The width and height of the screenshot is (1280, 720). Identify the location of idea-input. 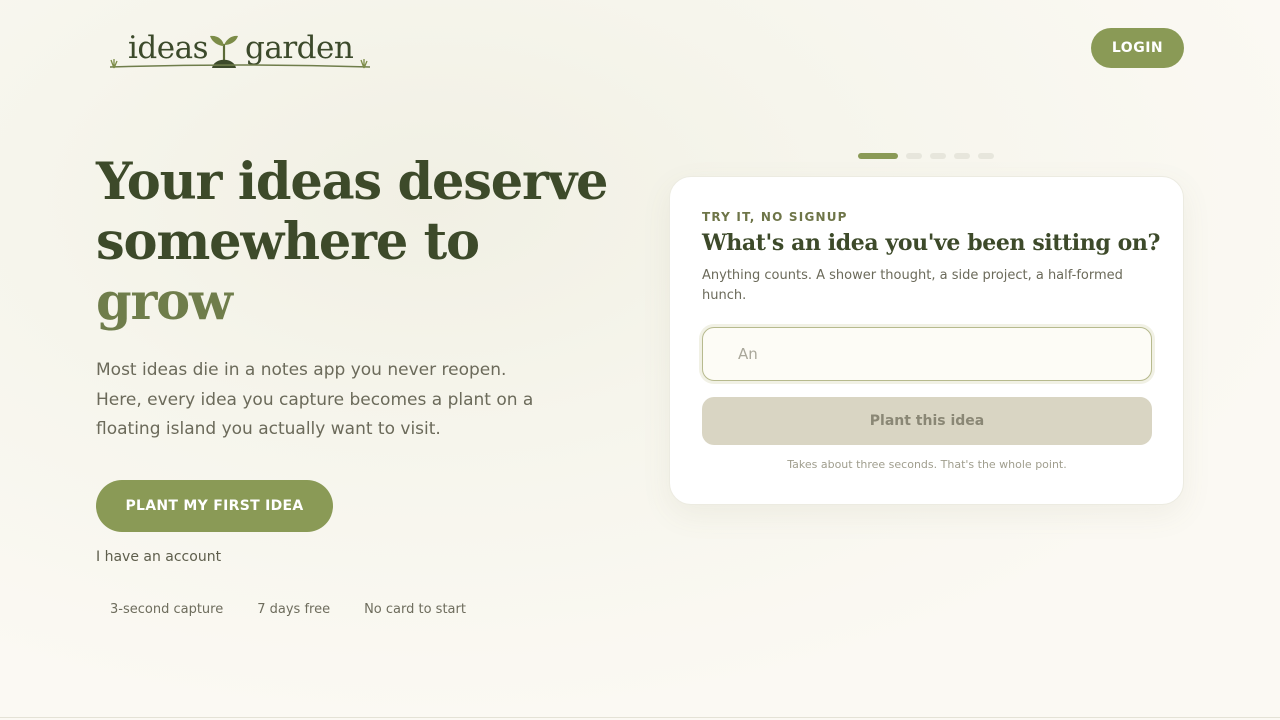
(927, 354).